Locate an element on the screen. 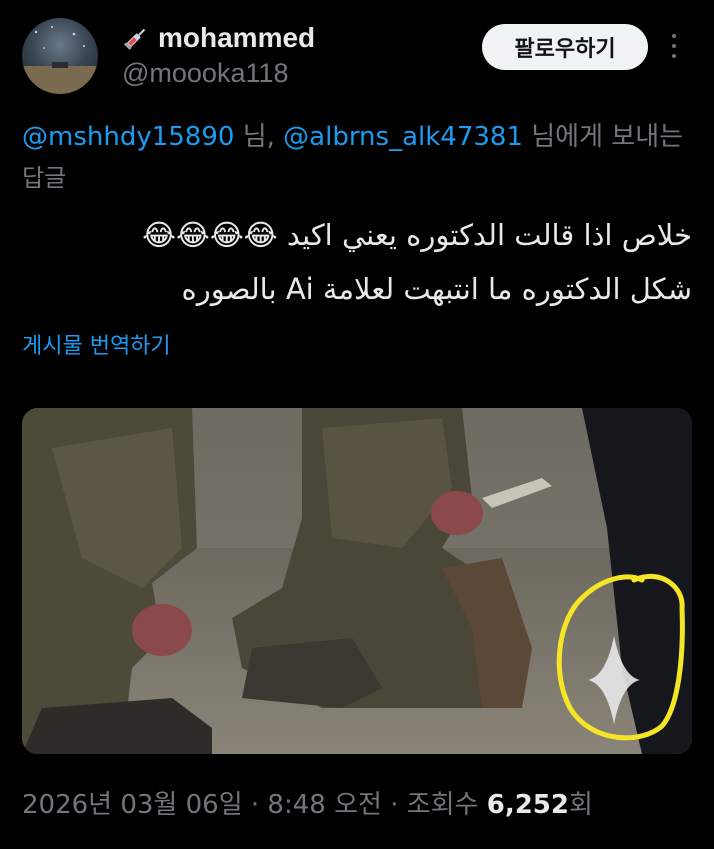  translate-post-link: 게시물 번역하기 is located at coordinates (96, 344).